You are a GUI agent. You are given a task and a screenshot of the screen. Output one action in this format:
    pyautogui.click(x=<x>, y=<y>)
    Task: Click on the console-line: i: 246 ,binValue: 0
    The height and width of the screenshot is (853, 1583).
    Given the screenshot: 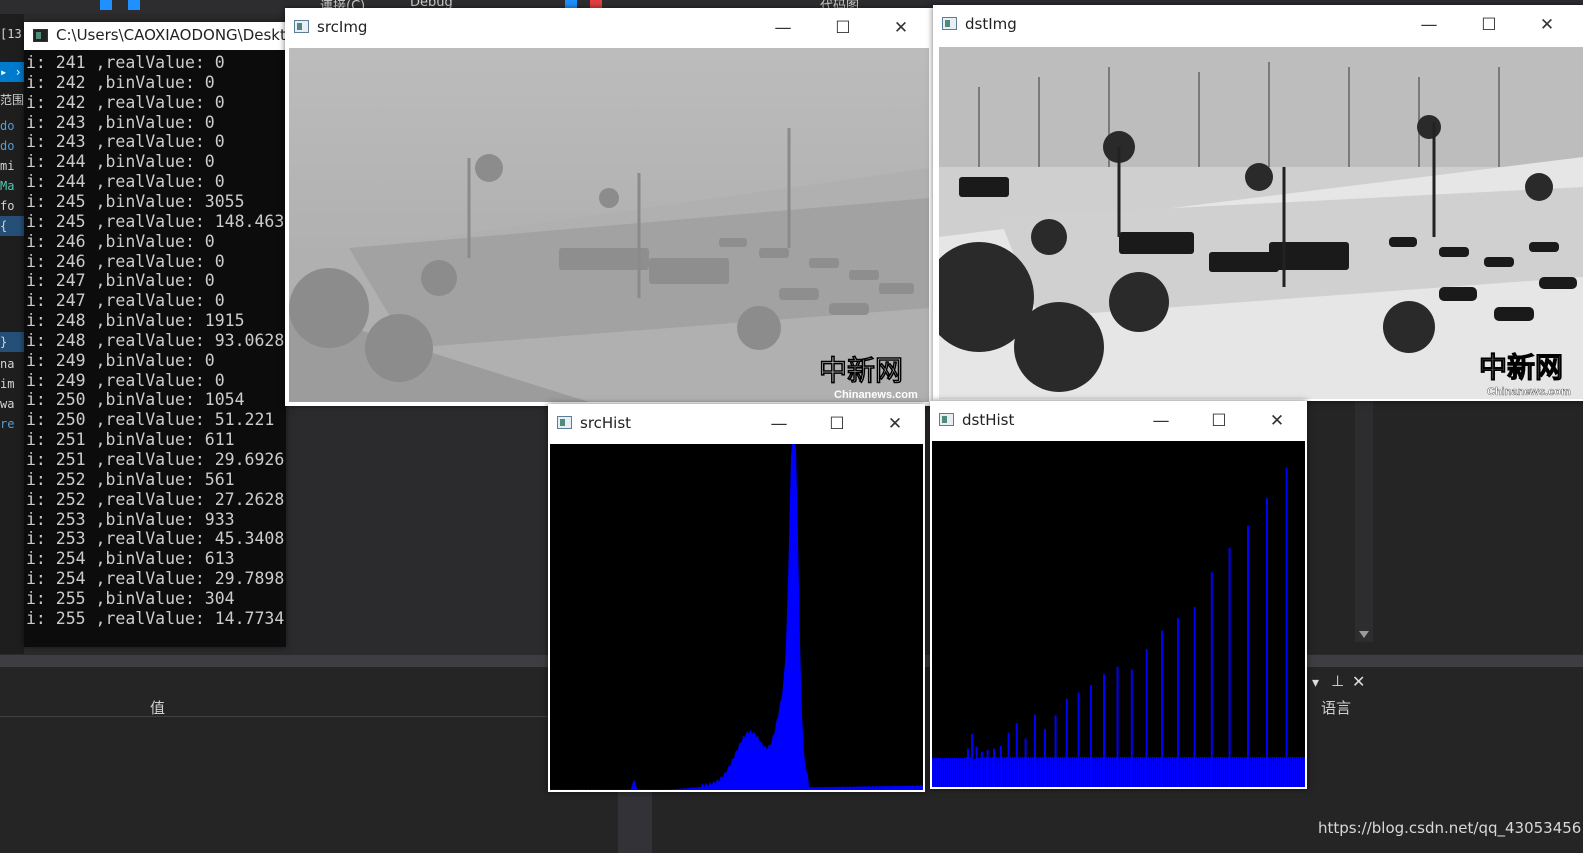 What is the action you would take?
    pyautogui.click(x=120, y=241)
    